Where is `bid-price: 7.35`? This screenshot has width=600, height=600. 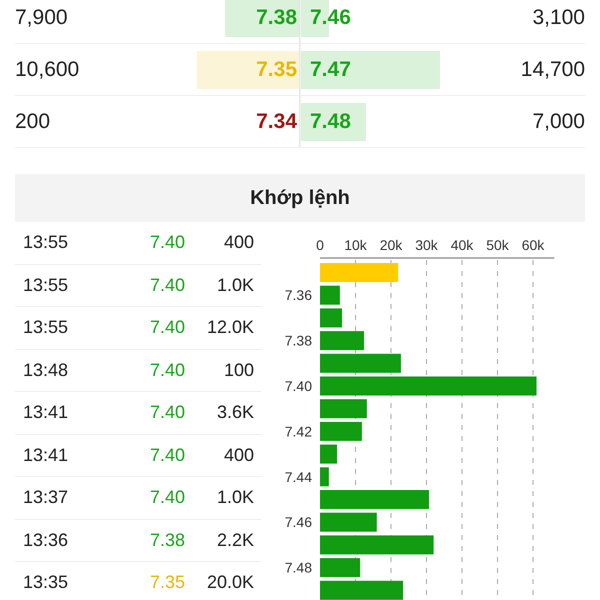 bid-price: 7.35 is located at coordinates (277, 69).